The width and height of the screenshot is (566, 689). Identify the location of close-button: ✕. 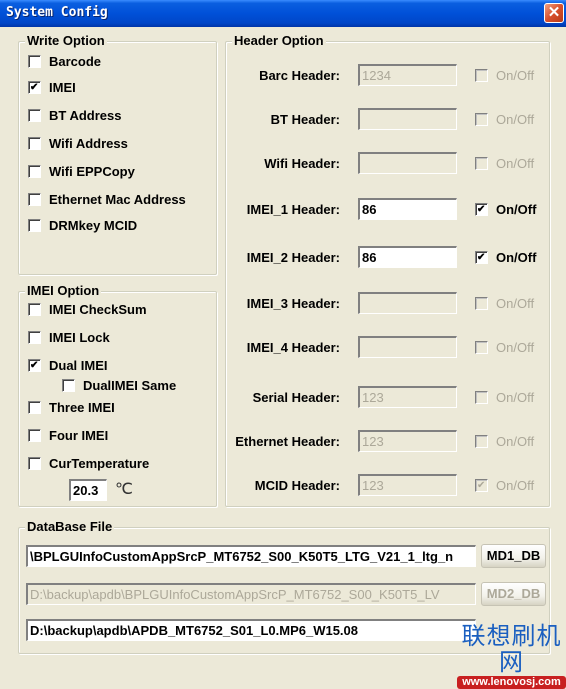
(554, 13).